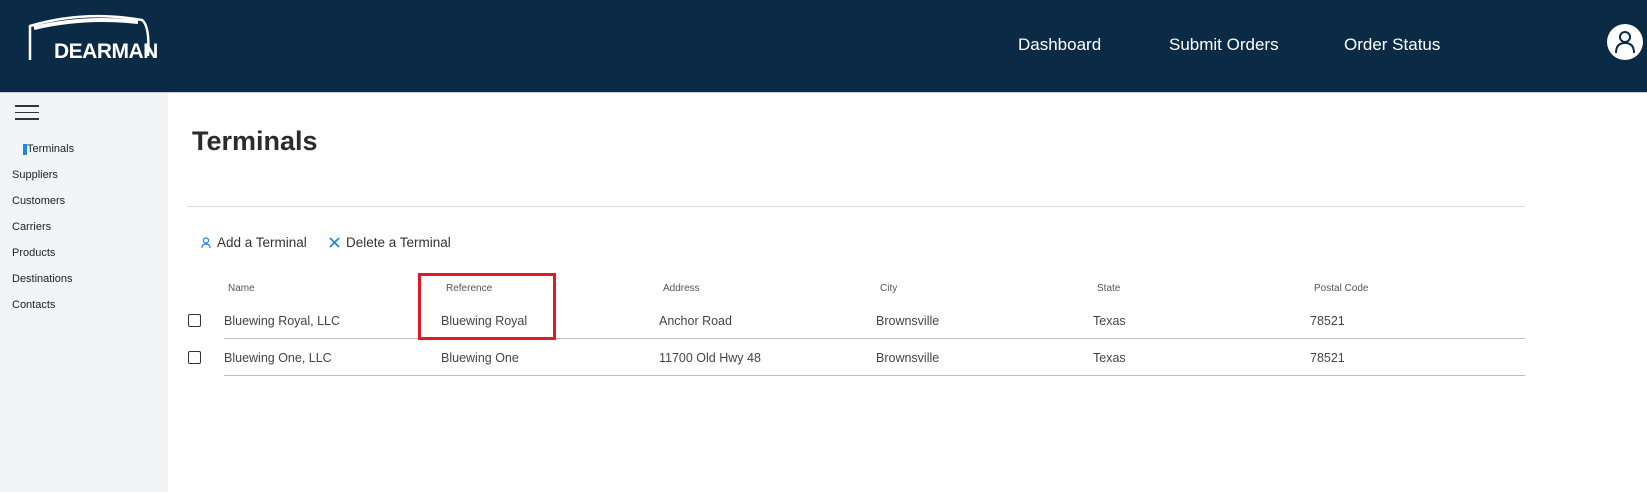 Image resolution: width=1647 pixels, height=492 pixels. Describe the element at coordinates (710, 358) in the screenshot. I see `table-cell-address: 11700 Old Hwy 48` at that location.